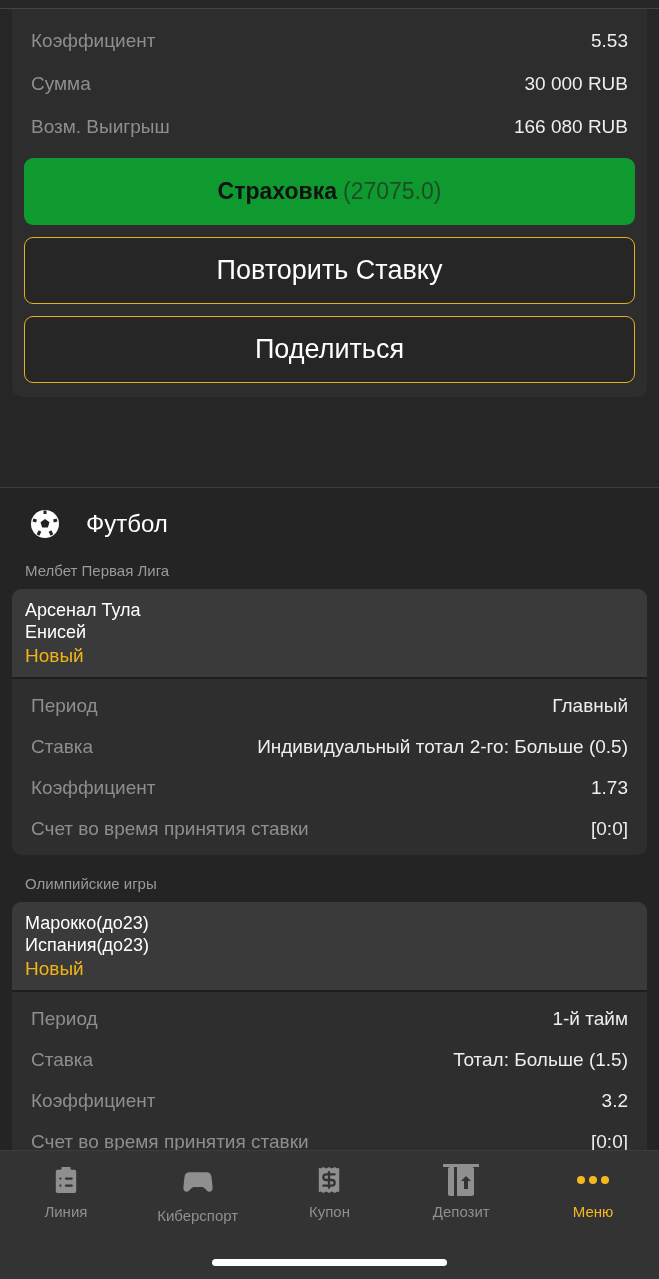 Image resolution: width=659 pixels, height=1279 pixels. What do you see at coordinates (197, 1193) in the screenshot?
I see `nav-tab: Киберспорт` at bounding box center [197, 1193].